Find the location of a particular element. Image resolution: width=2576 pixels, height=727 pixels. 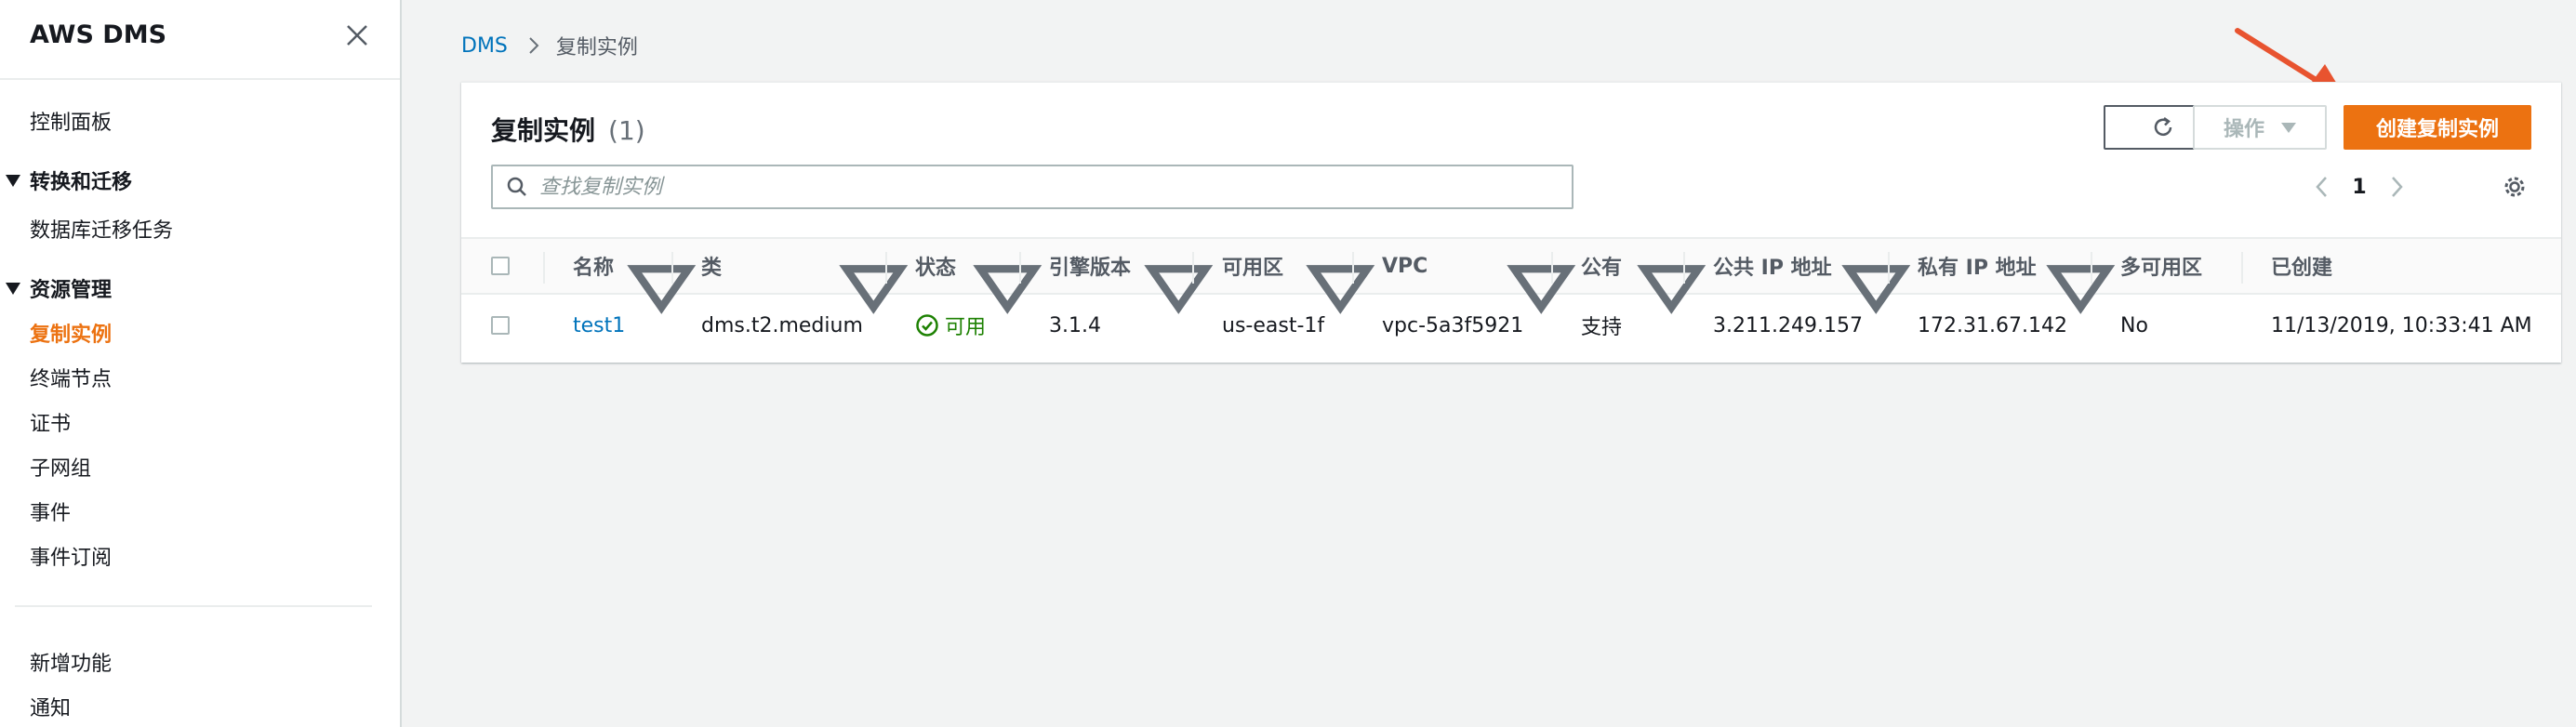

cell-status: 可用 is located at coordinates (950, 325).